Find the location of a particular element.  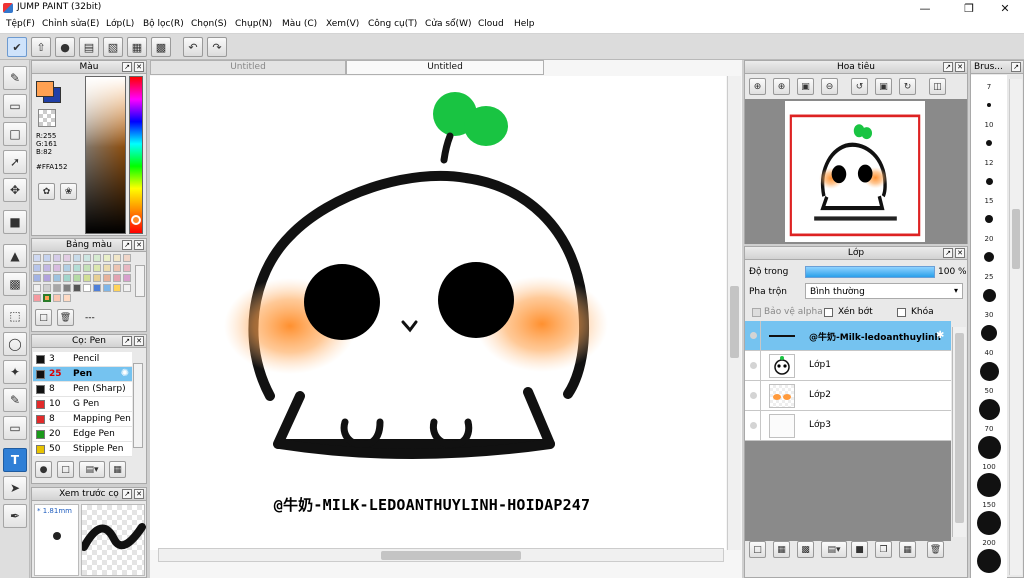

gear-icon: ✱ is located at coordinates (940, 335).